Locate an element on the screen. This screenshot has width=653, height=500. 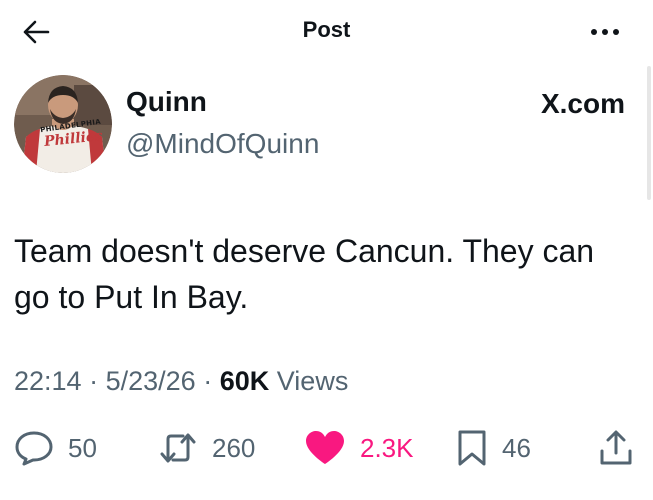
avatar: PHILADELPHIA Phillies is located at coordinates (63, 124).